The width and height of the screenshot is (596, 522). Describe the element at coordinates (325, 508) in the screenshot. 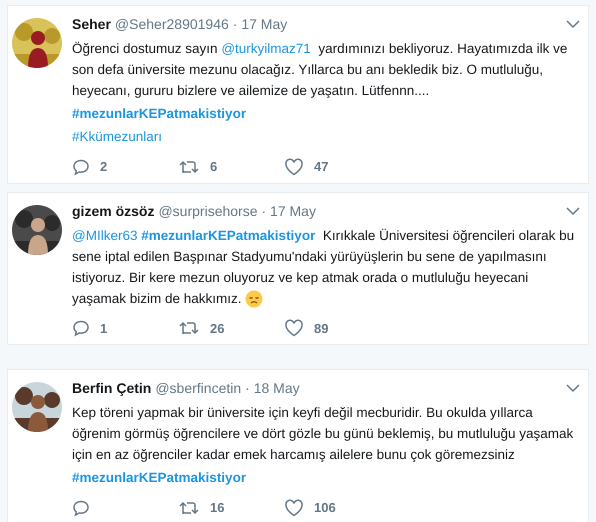

I see `like-count: 106` at that location.